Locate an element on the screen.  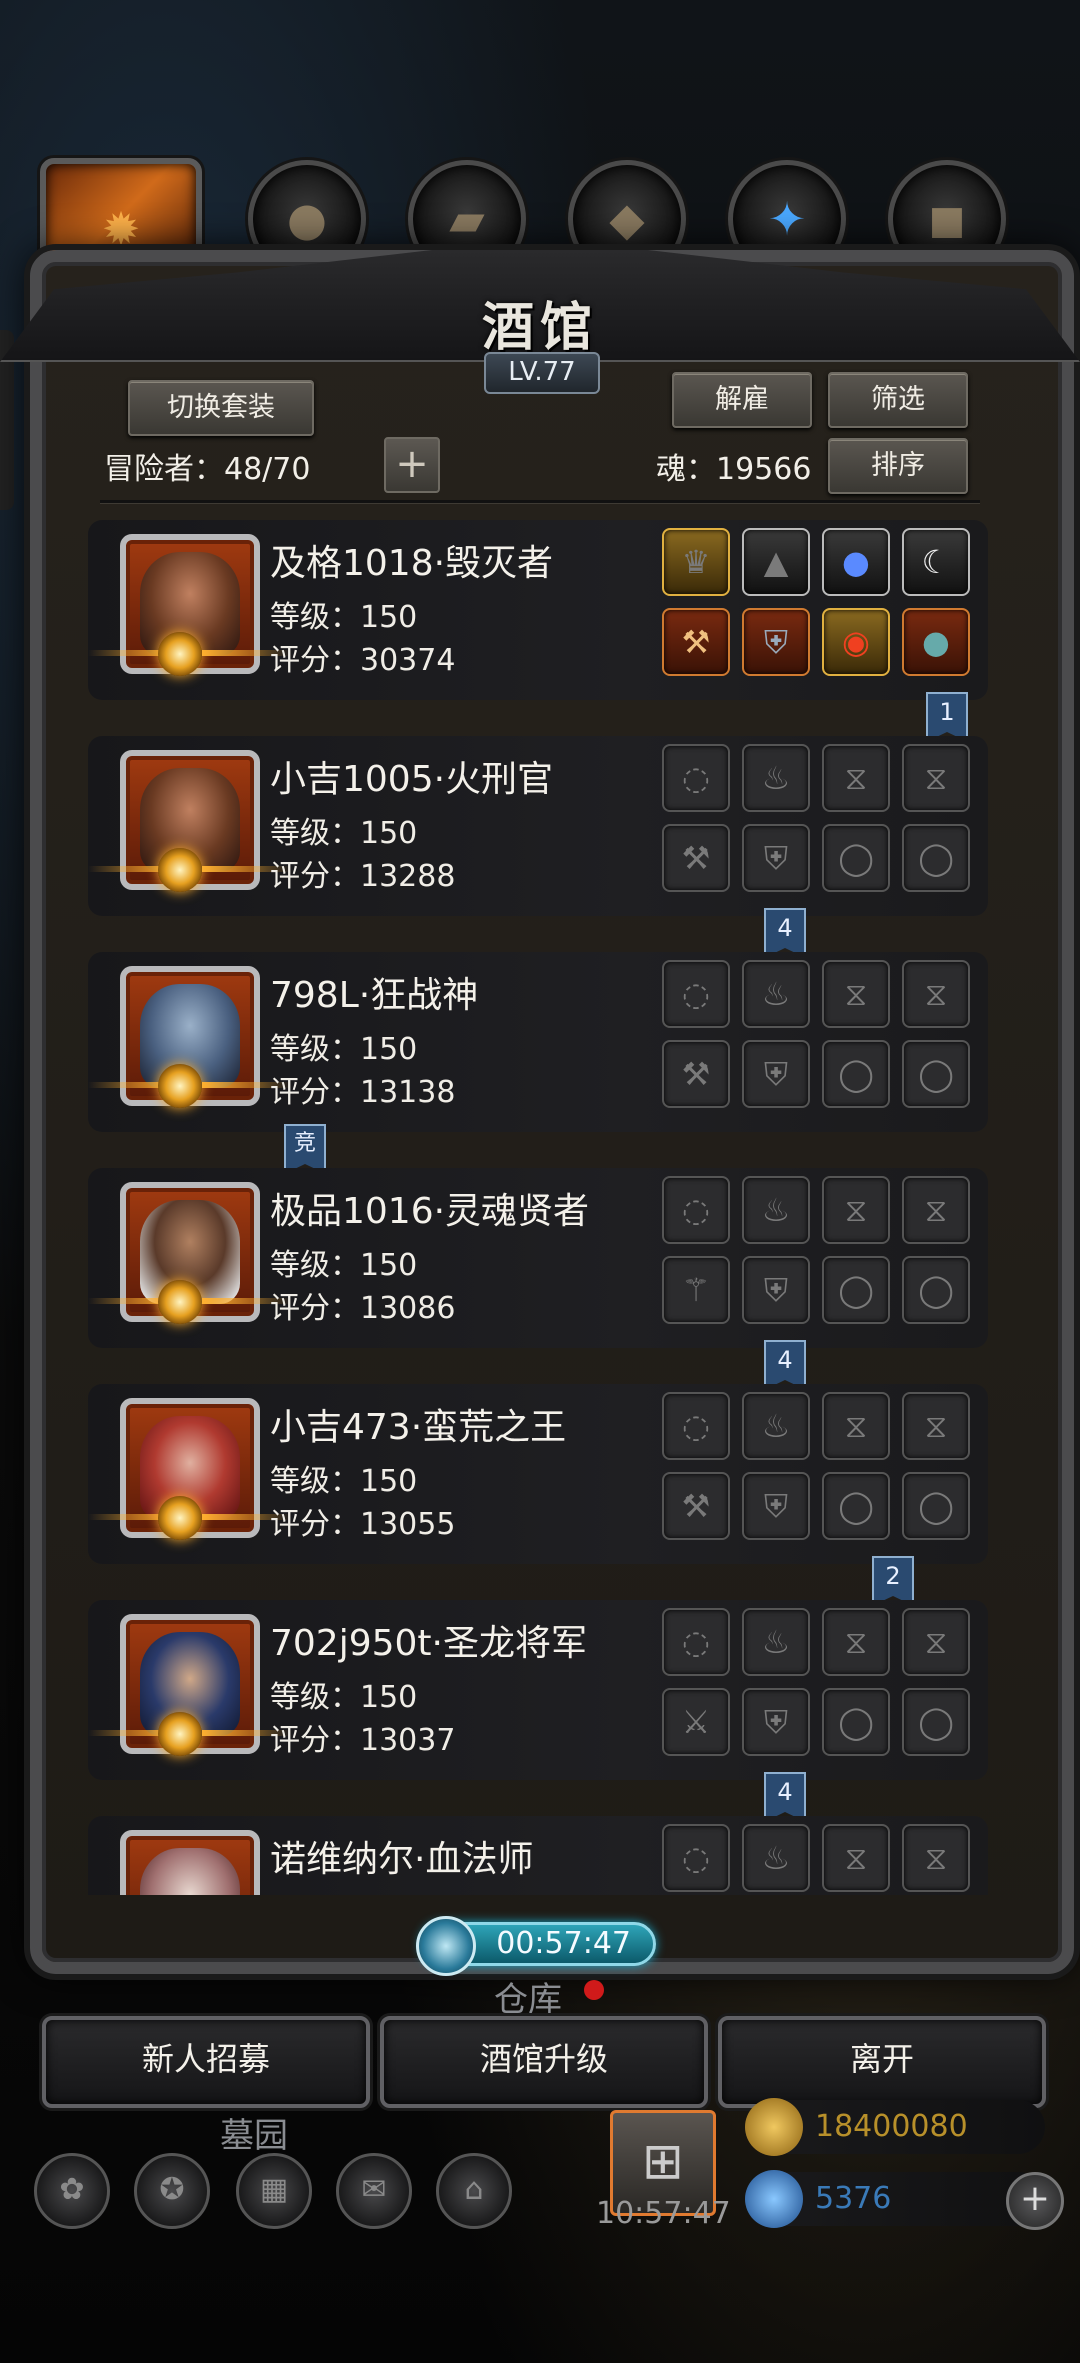
recruit-button: 新人招募 is located at coordinates (206, 2062).